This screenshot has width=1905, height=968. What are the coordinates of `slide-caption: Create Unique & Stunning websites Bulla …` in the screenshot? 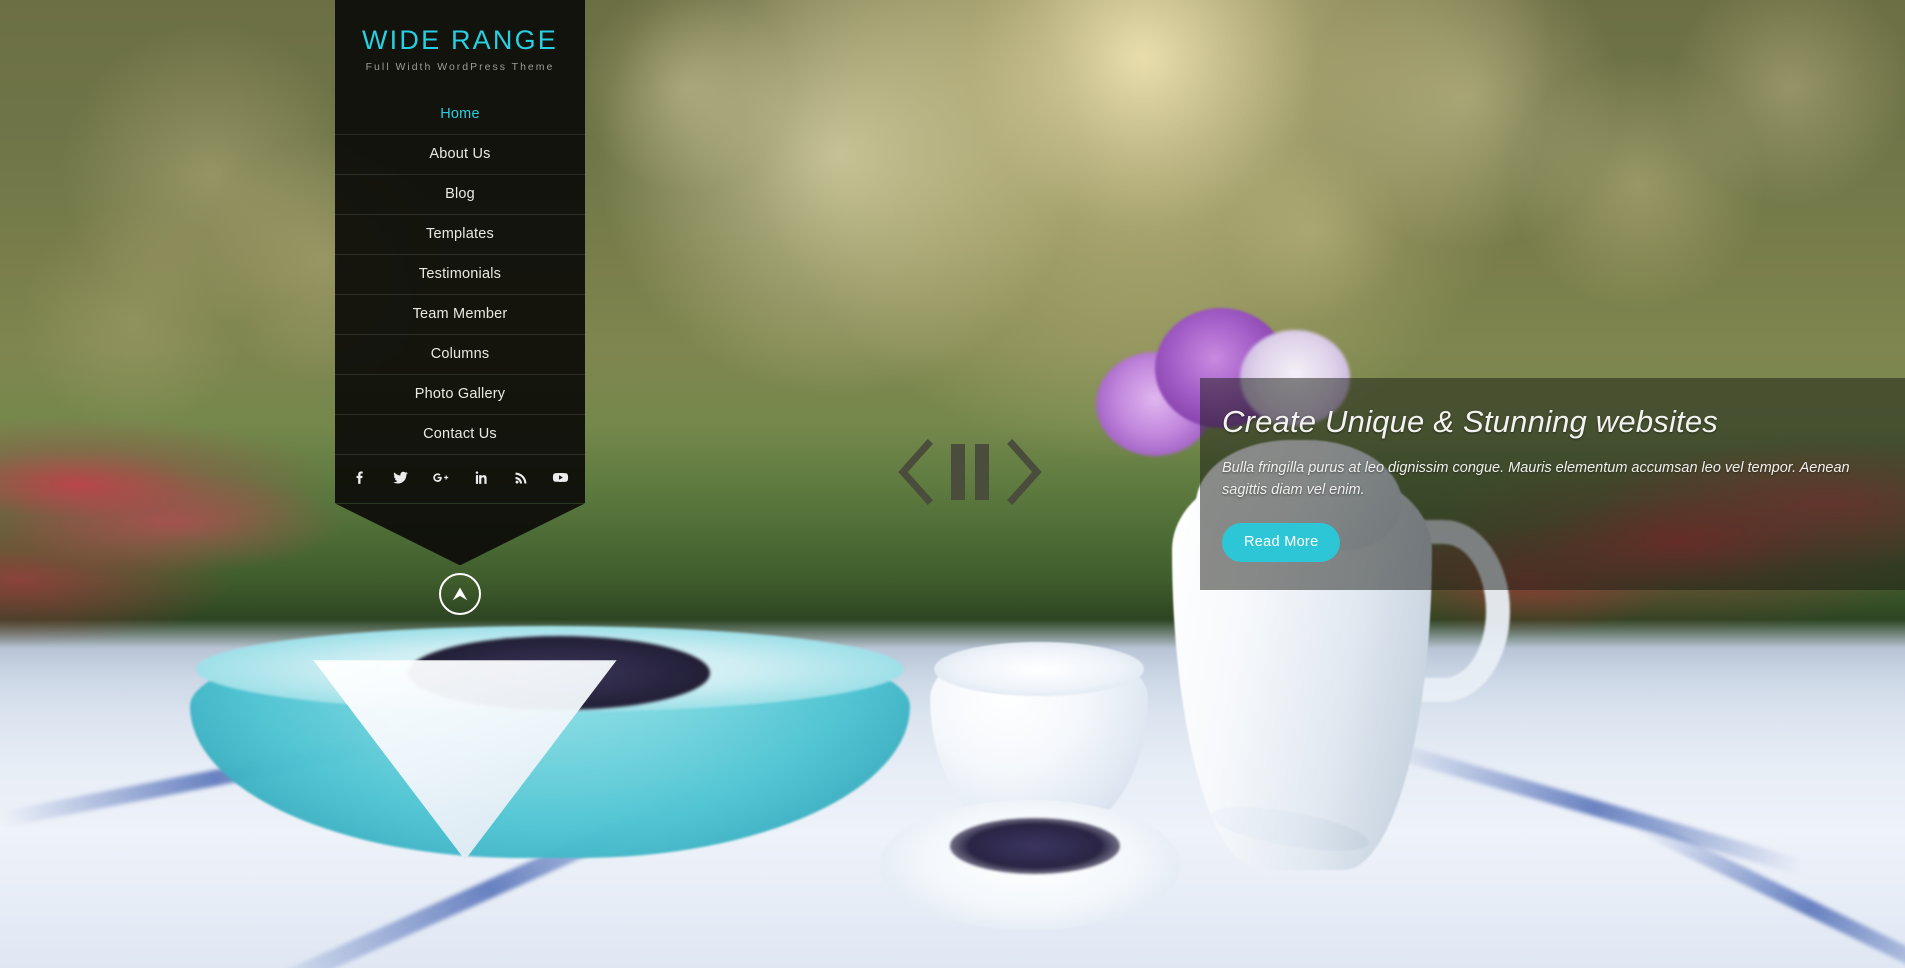 It's located at (1552, 484).